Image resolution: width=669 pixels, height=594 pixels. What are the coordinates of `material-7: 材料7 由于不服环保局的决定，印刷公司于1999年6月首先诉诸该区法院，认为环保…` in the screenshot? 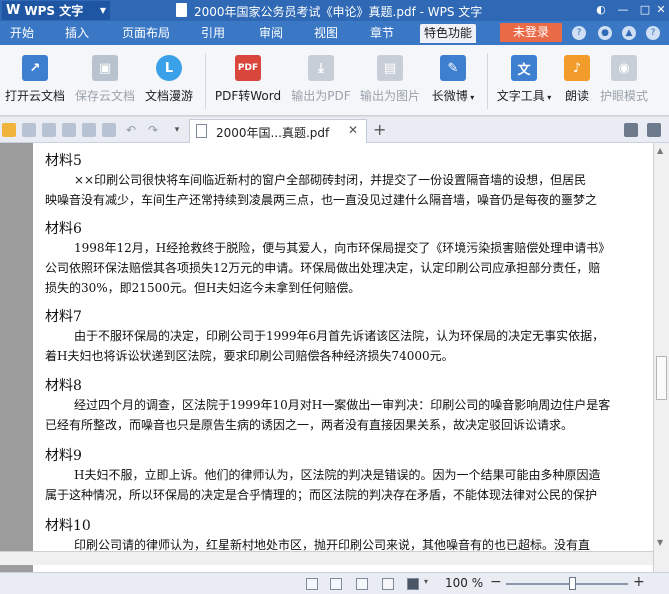 It's located at (324, 336).